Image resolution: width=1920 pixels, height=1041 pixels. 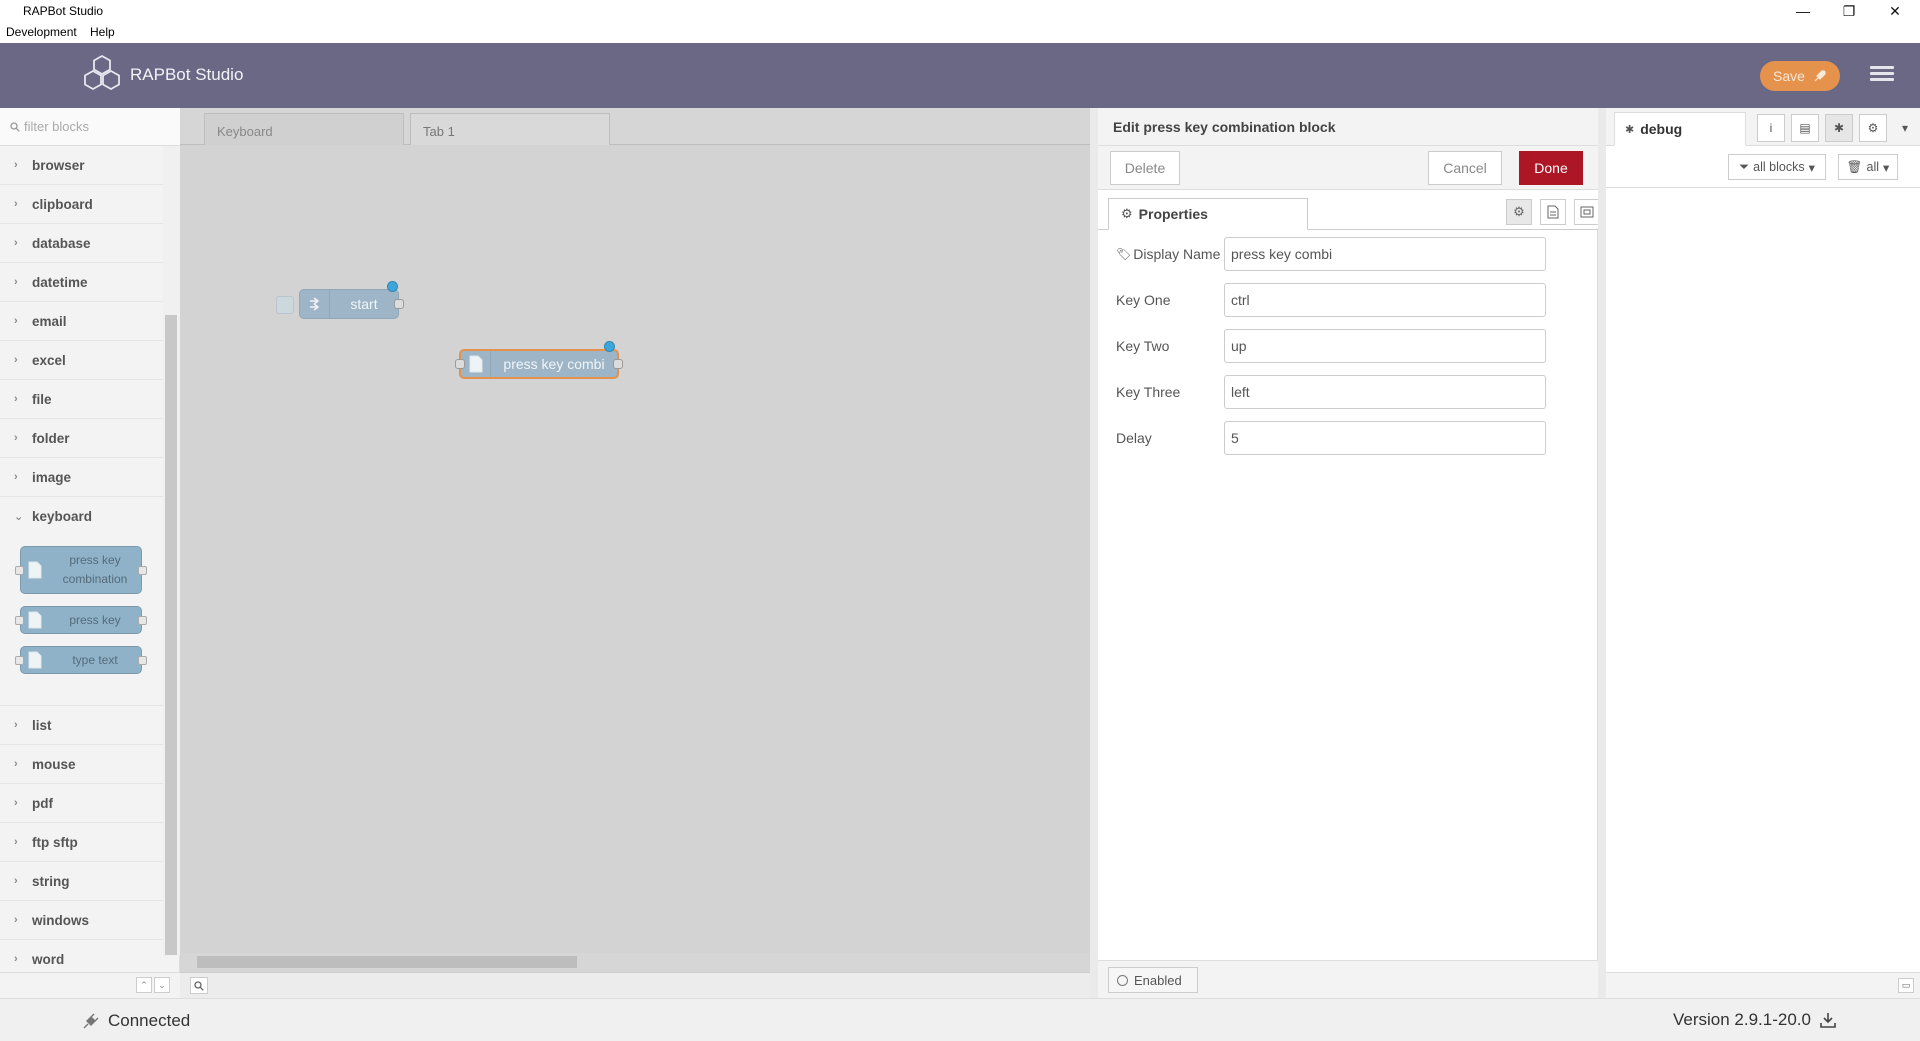 I want to click on book-icon: ▤, so click(x=1805, y=128).